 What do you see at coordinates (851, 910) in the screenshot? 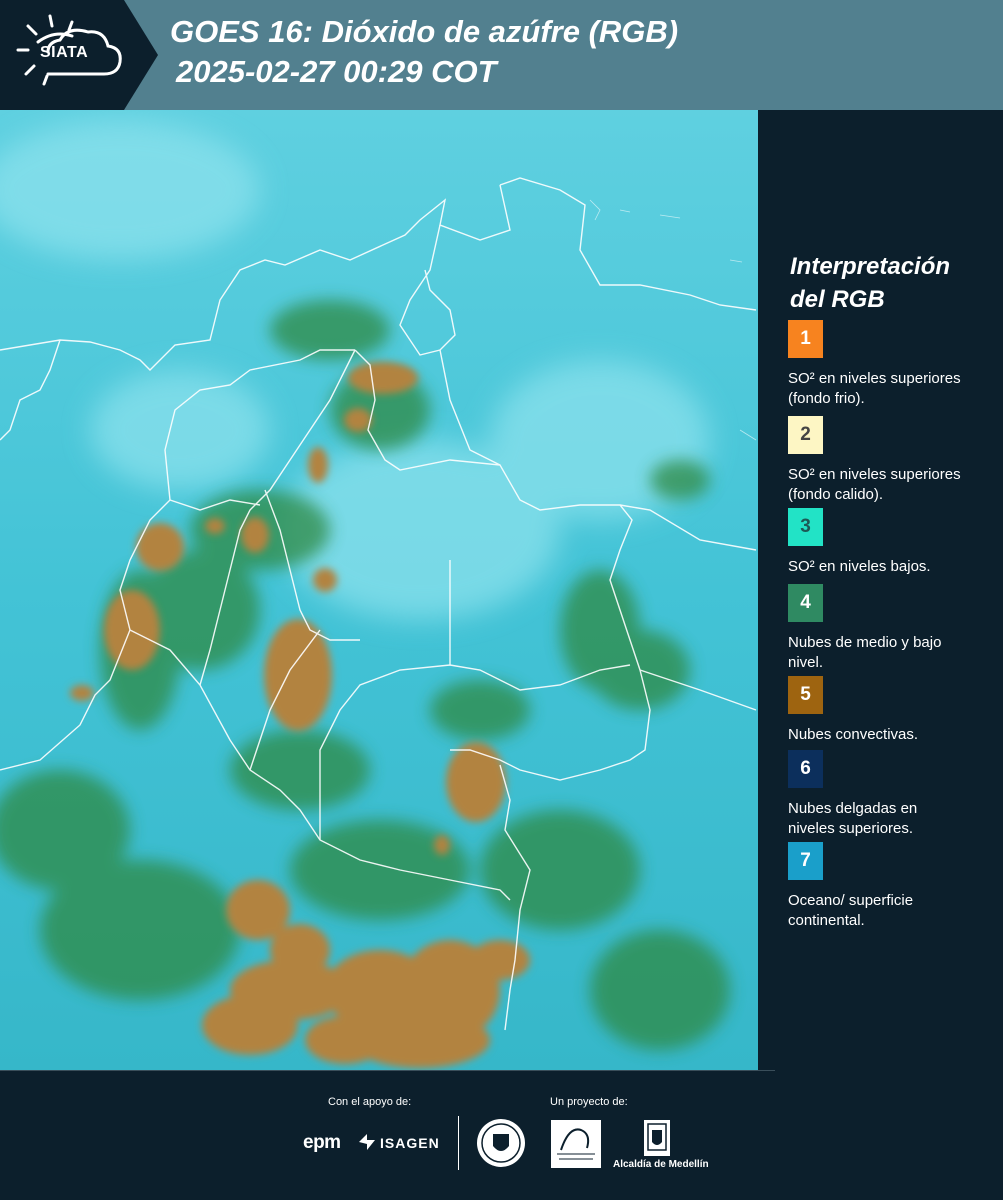
I see `legend-label: Oceano/ superficie continental.` at bounding box center [851, 910].